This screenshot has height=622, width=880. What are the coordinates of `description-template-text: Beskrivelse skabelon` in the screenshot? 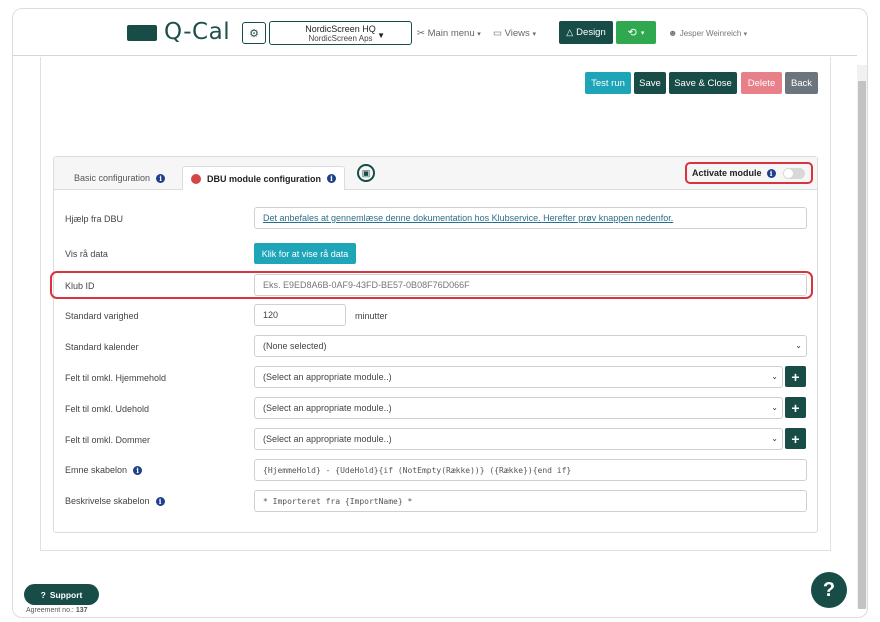 It's located at (107, 501).